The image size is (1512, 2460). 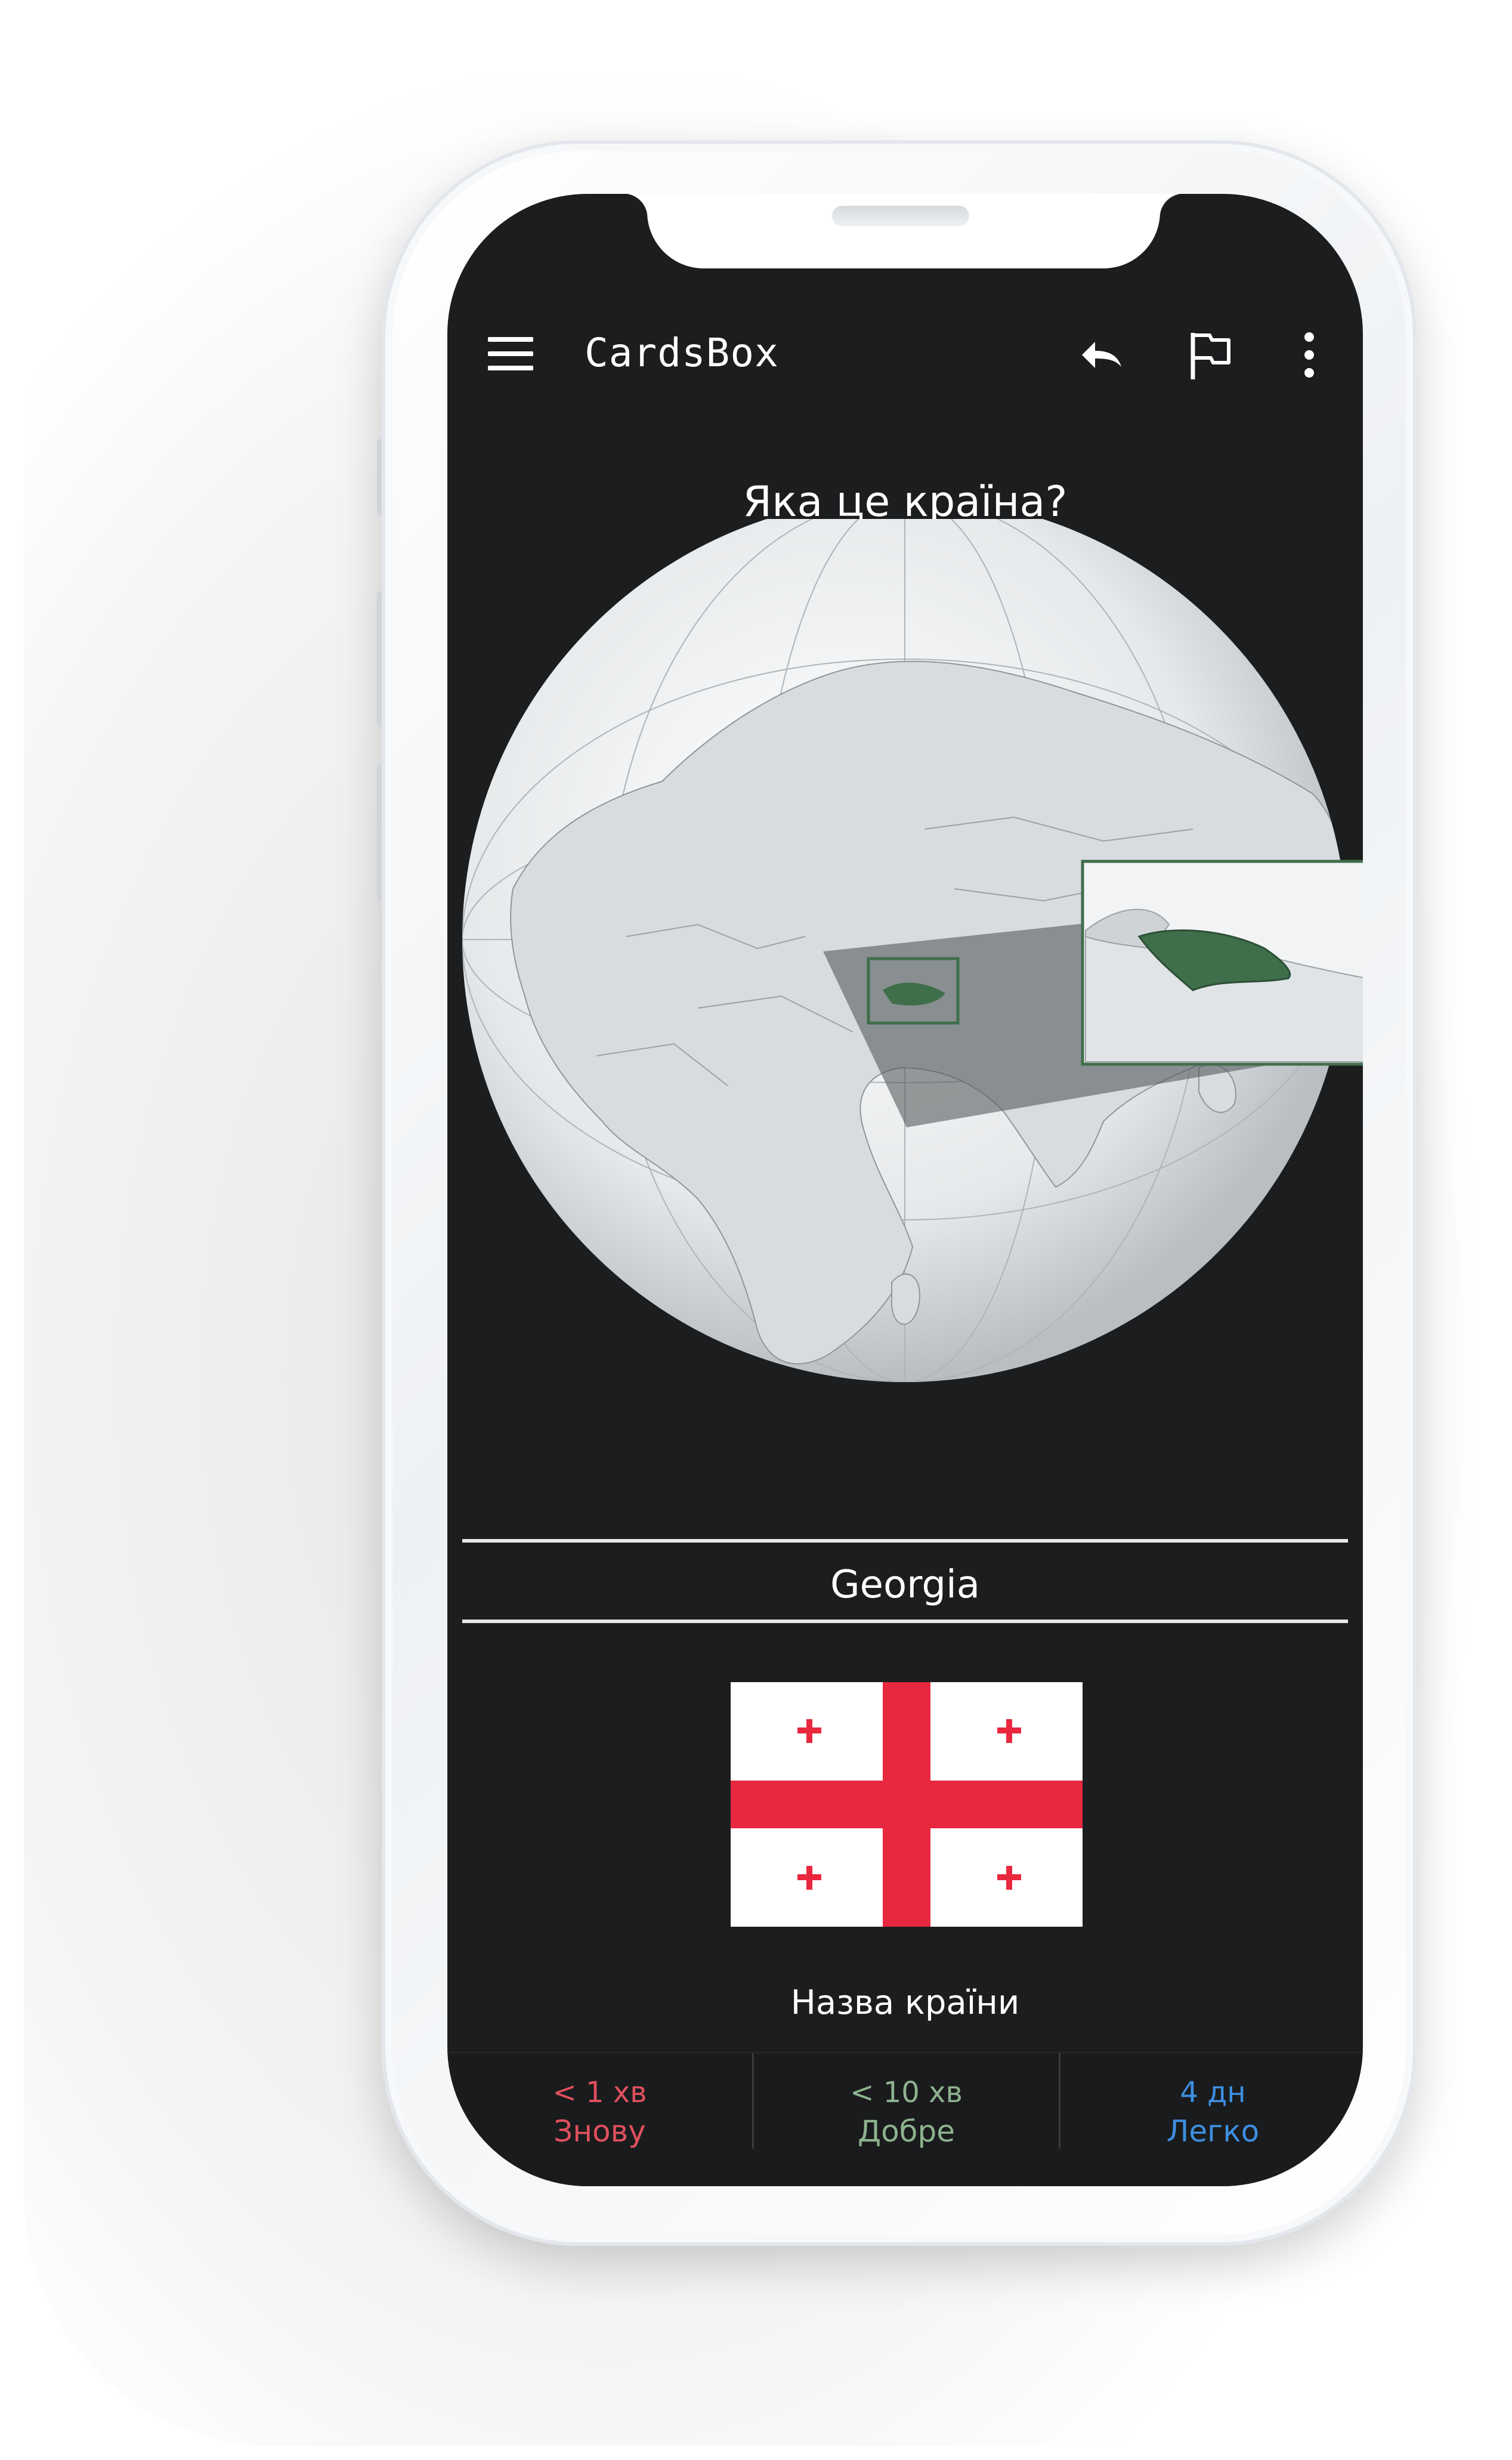 I want to click on good-button: < 10 хв Добре, so click(x=906, y=2110).